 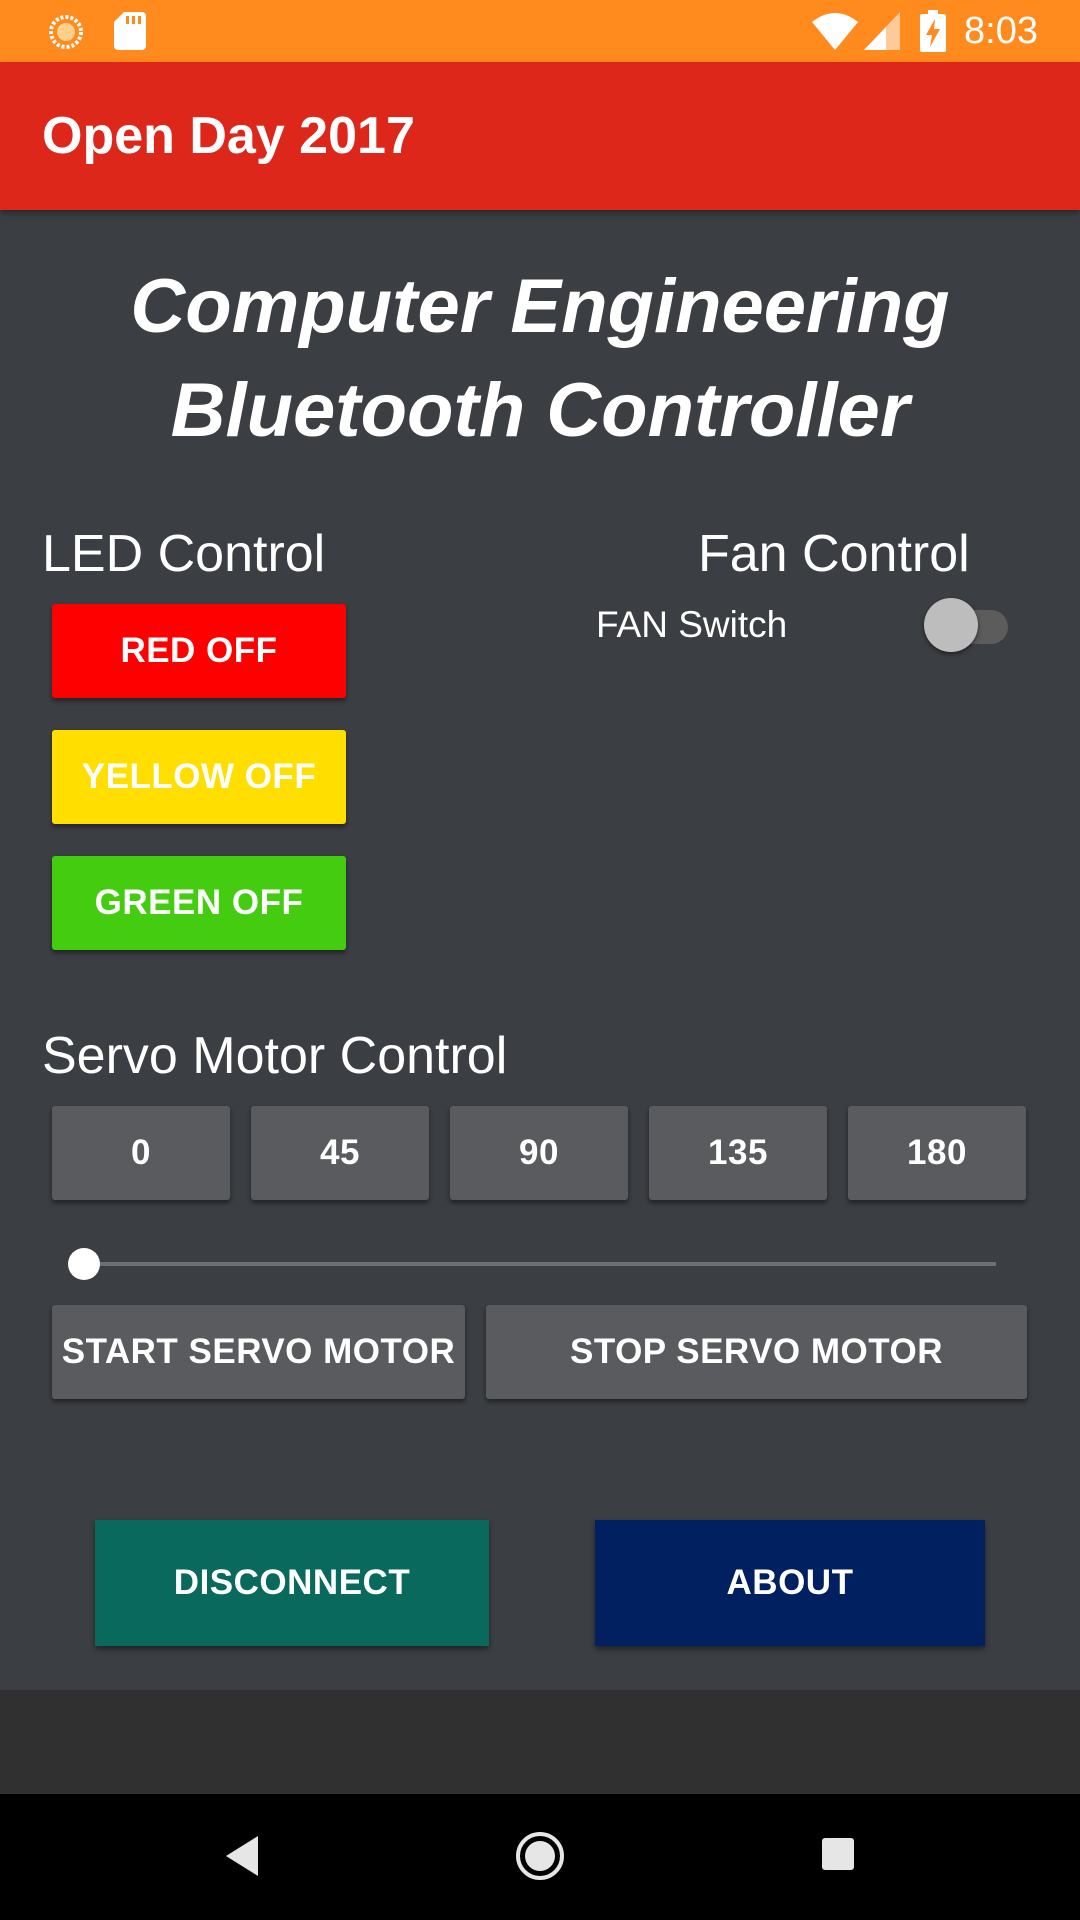 What do you see at coordinates (540, 31) in the screenshot?
I see `status-bar: 8:03` at bounding box center [540, 31].